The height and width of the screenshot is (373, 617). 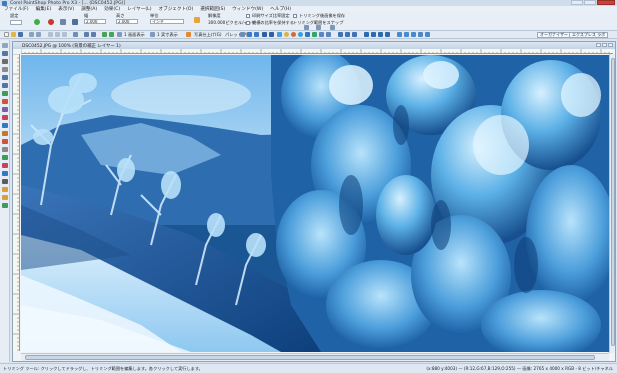 What do you see at coordinates (554, 35) in the screenshot?
I see `organizer-tab: オーガナイザー` at bounding box center [554, 35].